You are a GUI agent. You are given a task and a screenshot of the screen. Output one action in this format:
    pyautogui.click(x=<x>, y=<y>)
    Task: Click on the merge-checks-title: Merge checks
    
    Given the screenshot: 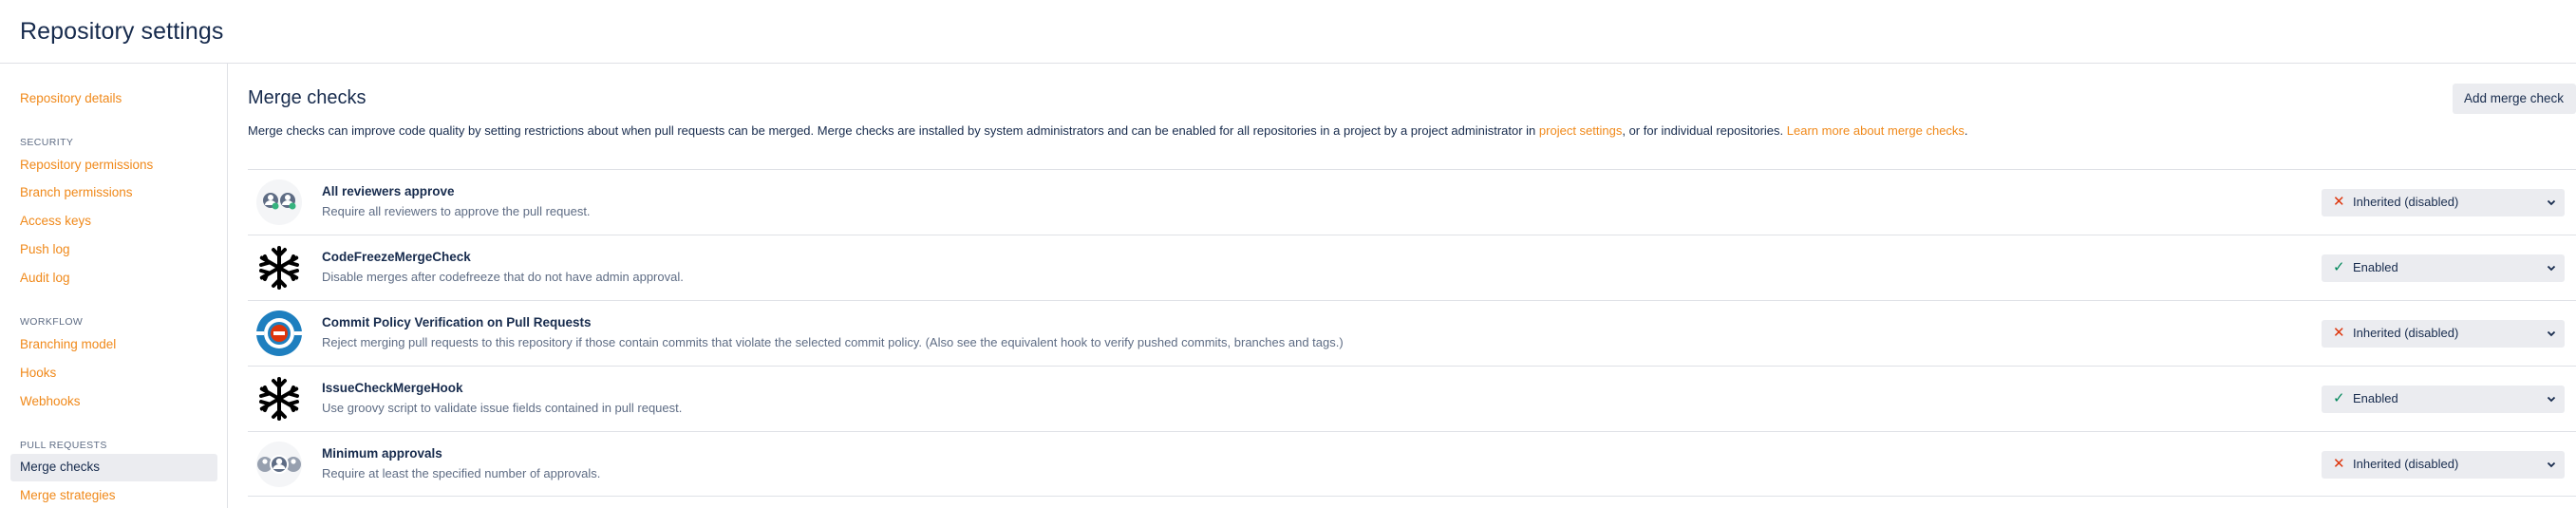 What is the action you would take?
    pyautogui.click(x=307, y=97)
    